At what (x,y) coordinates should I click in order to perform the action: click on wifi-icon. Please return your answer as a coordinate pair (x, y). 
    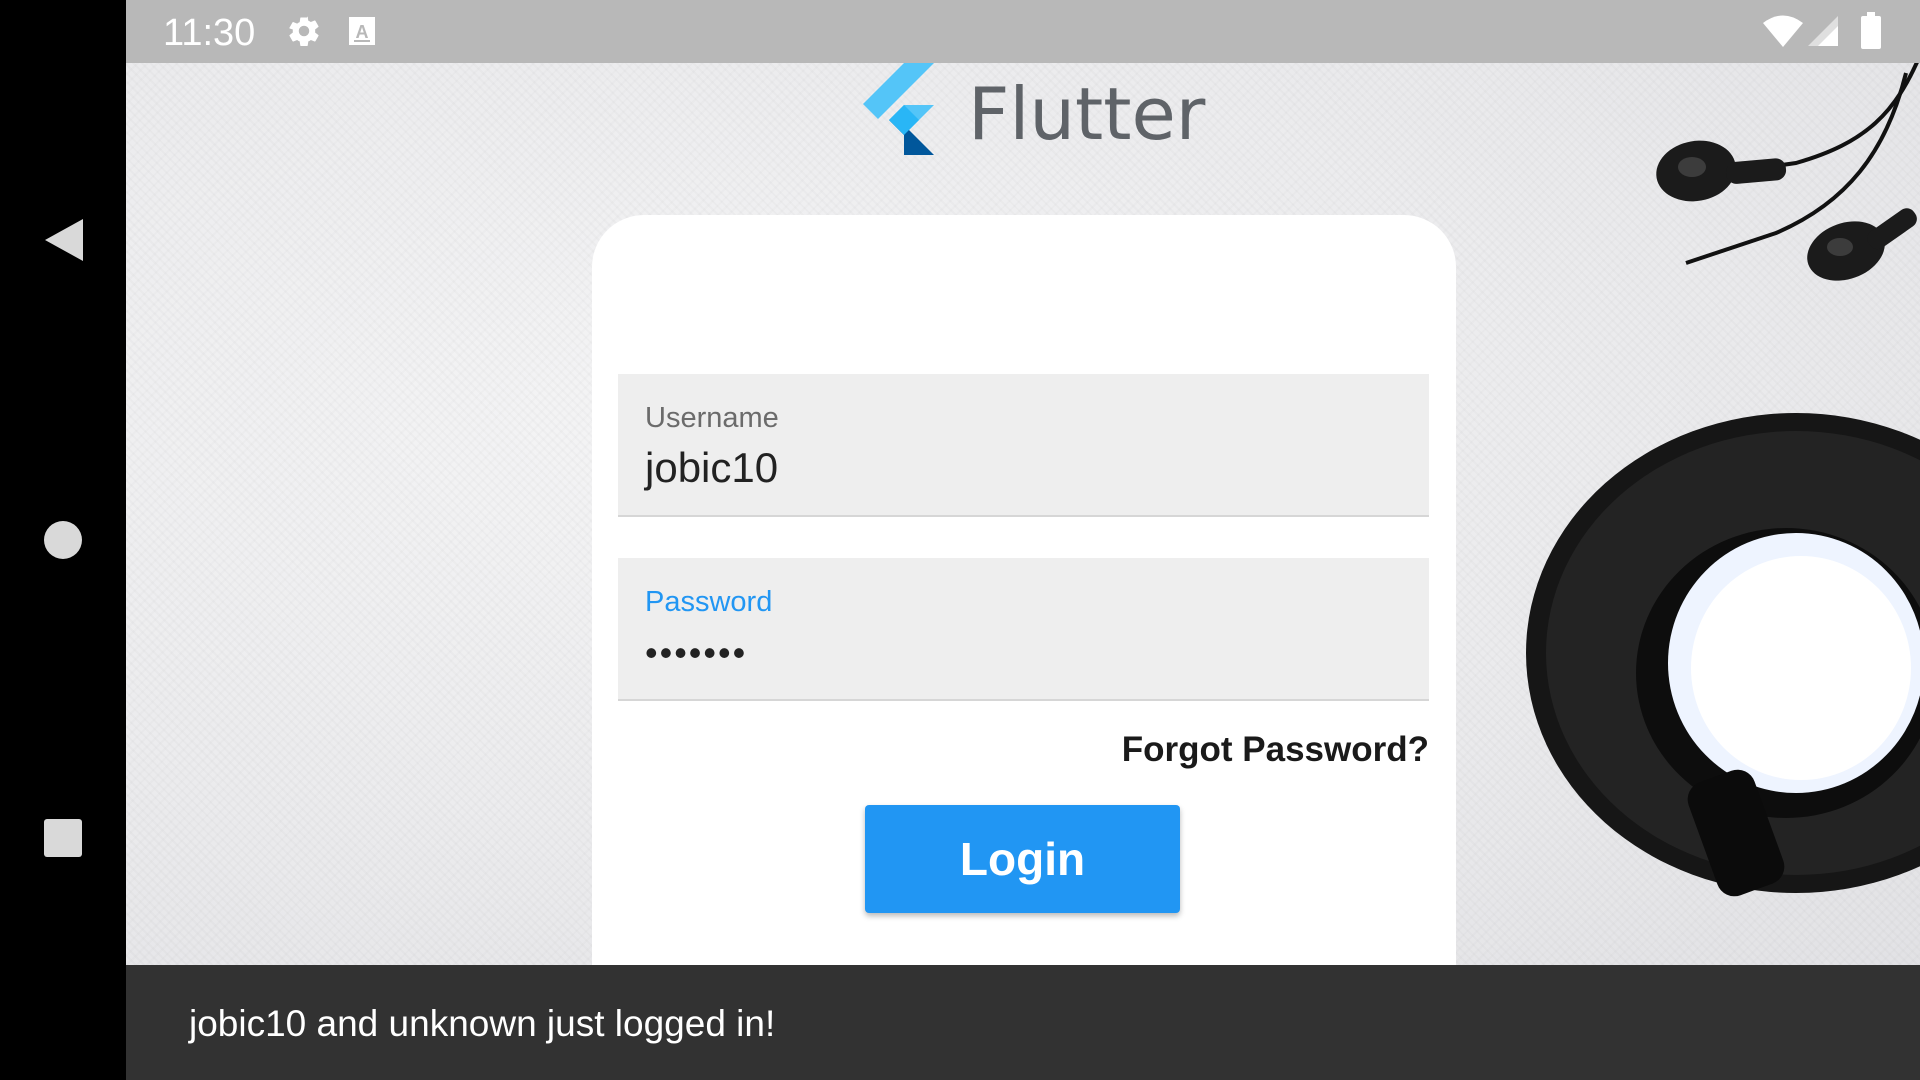
    Looking at the image, I should click on (1783, 31).